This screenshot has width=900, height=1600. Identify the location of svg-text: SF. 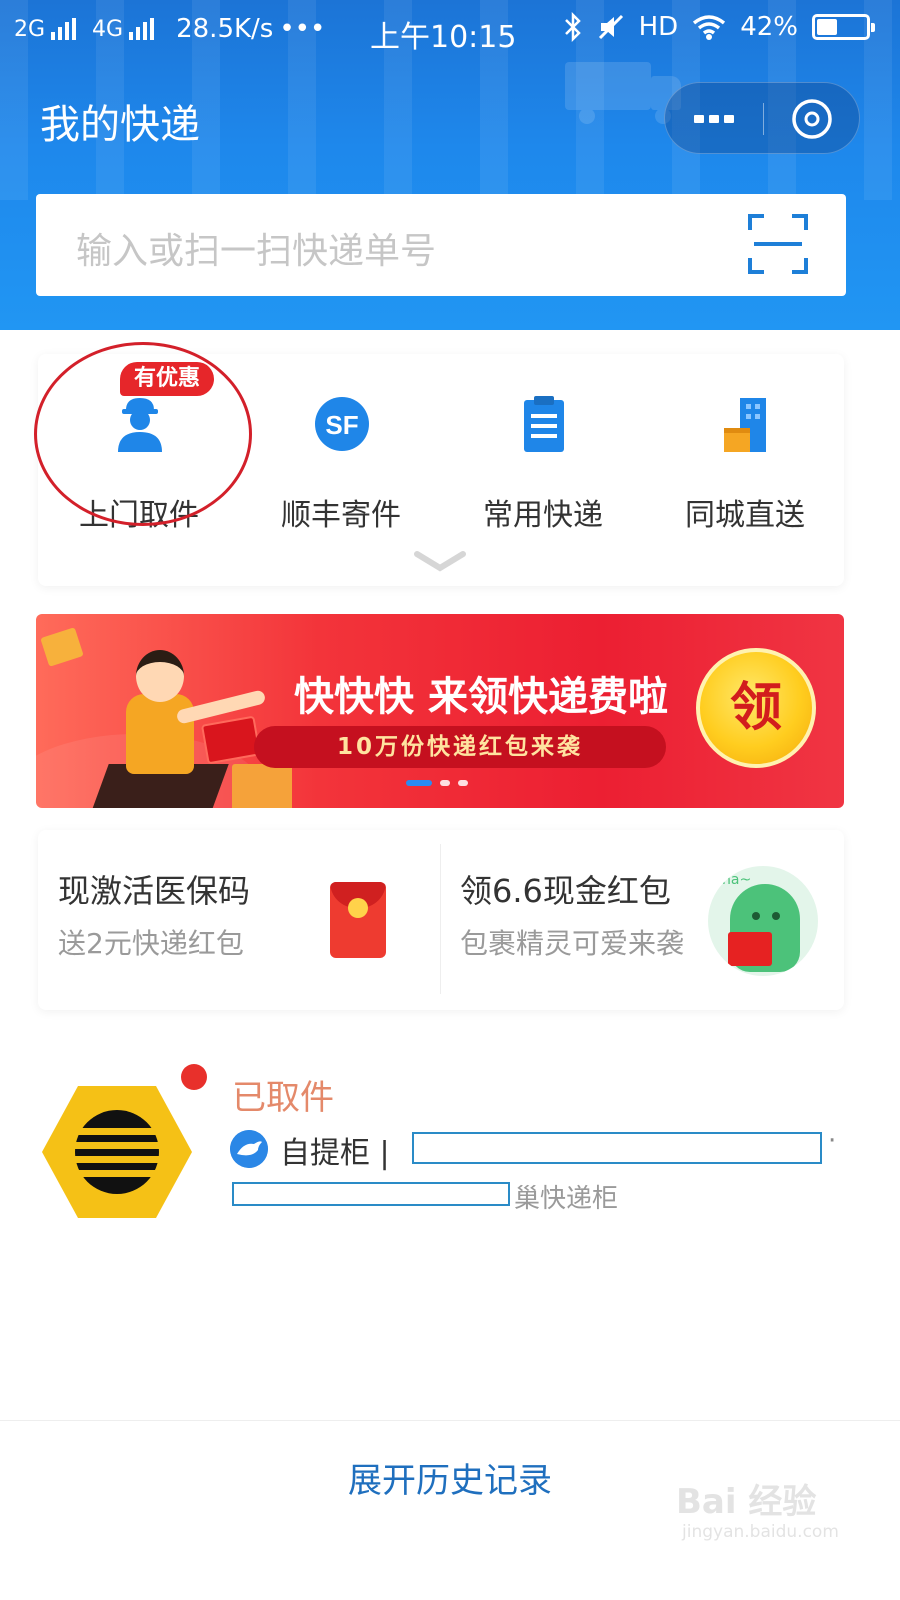
(341, 425).